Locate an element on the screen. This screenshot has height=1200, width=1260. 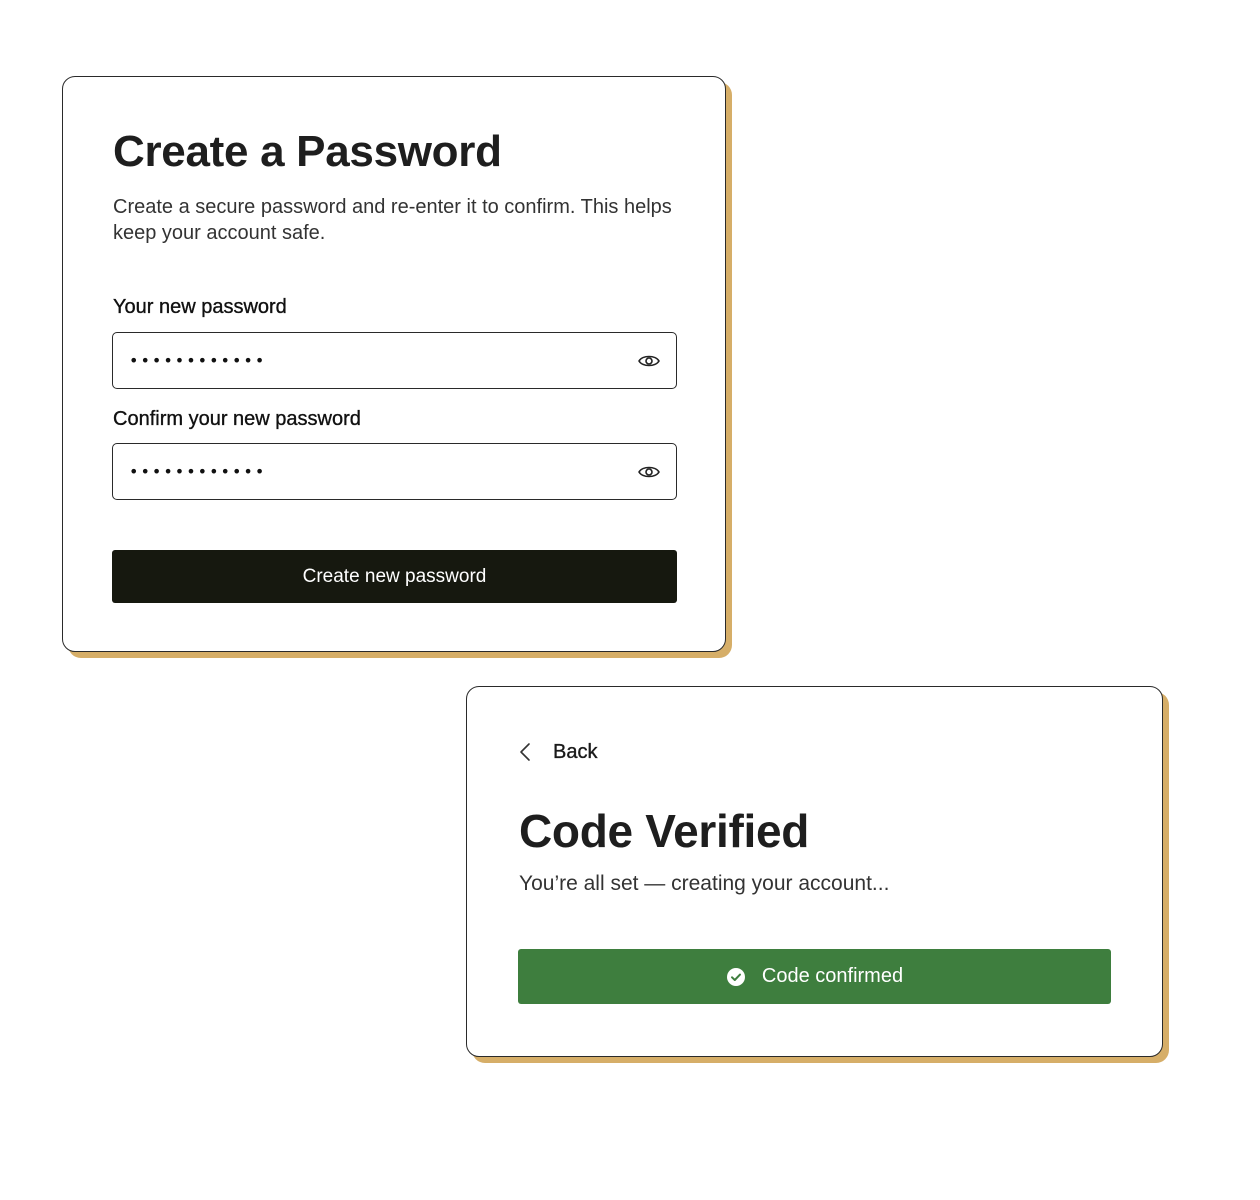
new-password-field is located at coordinates (394, 360).